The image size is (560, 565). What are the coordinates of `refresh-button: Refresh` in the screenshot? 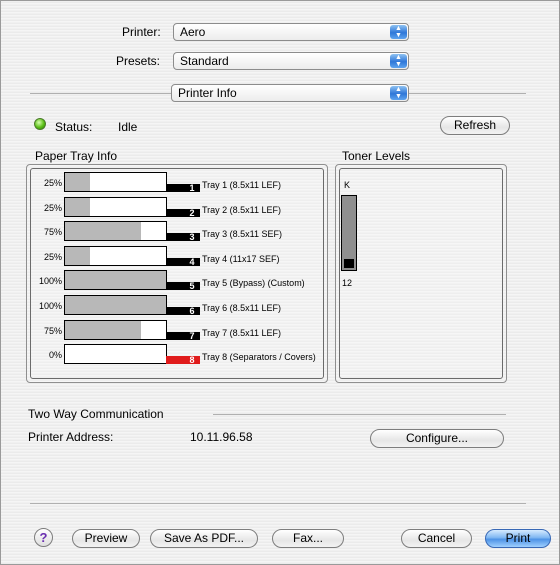 It's located at (475, 125).